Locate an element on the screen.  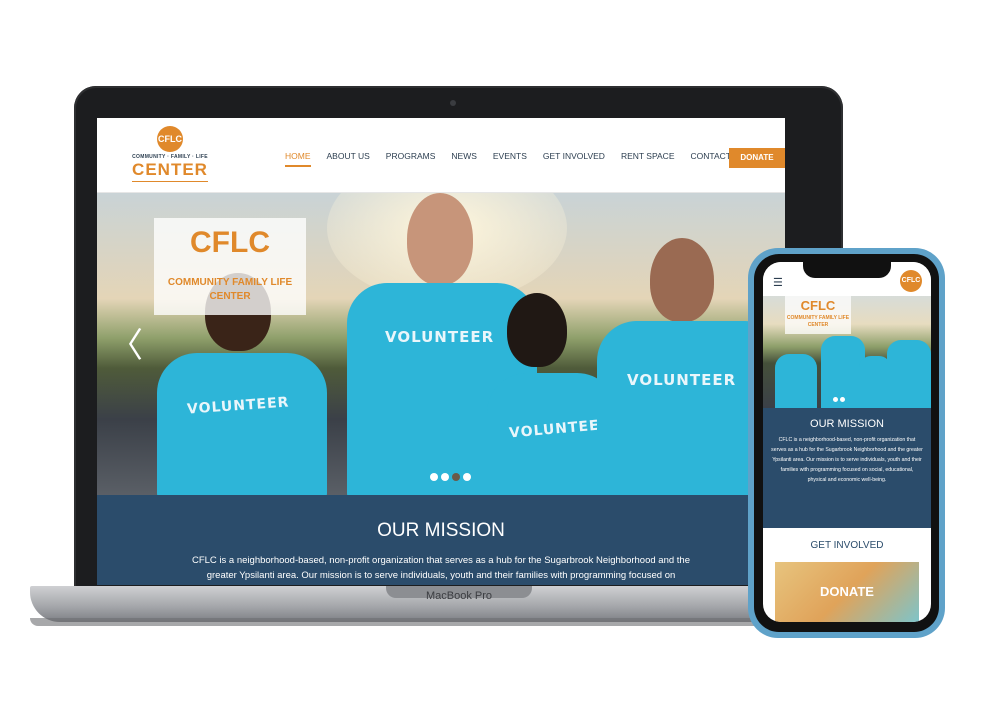
prev-slide-icon: 〈 is located at coordinates (126, 342).